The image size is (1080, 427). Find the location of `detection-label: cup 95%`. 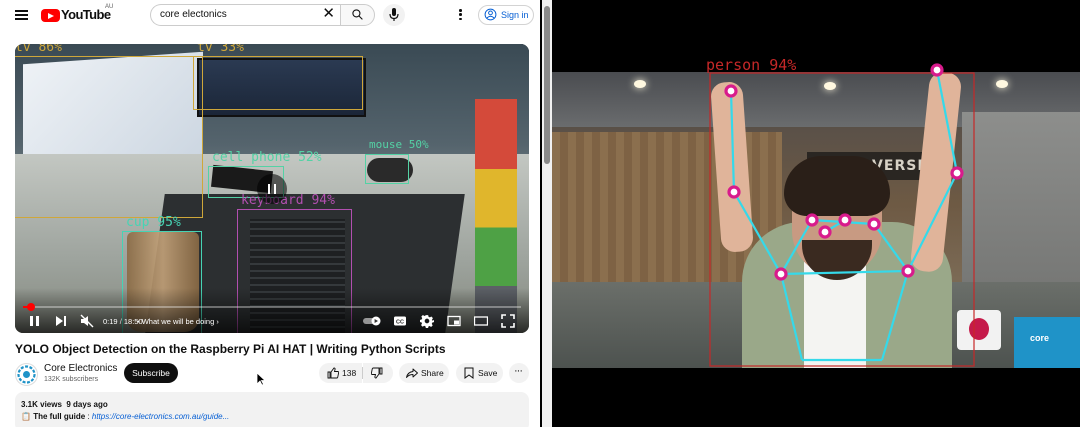

detection-label: cup 95% is located at coordinates (153, 222).